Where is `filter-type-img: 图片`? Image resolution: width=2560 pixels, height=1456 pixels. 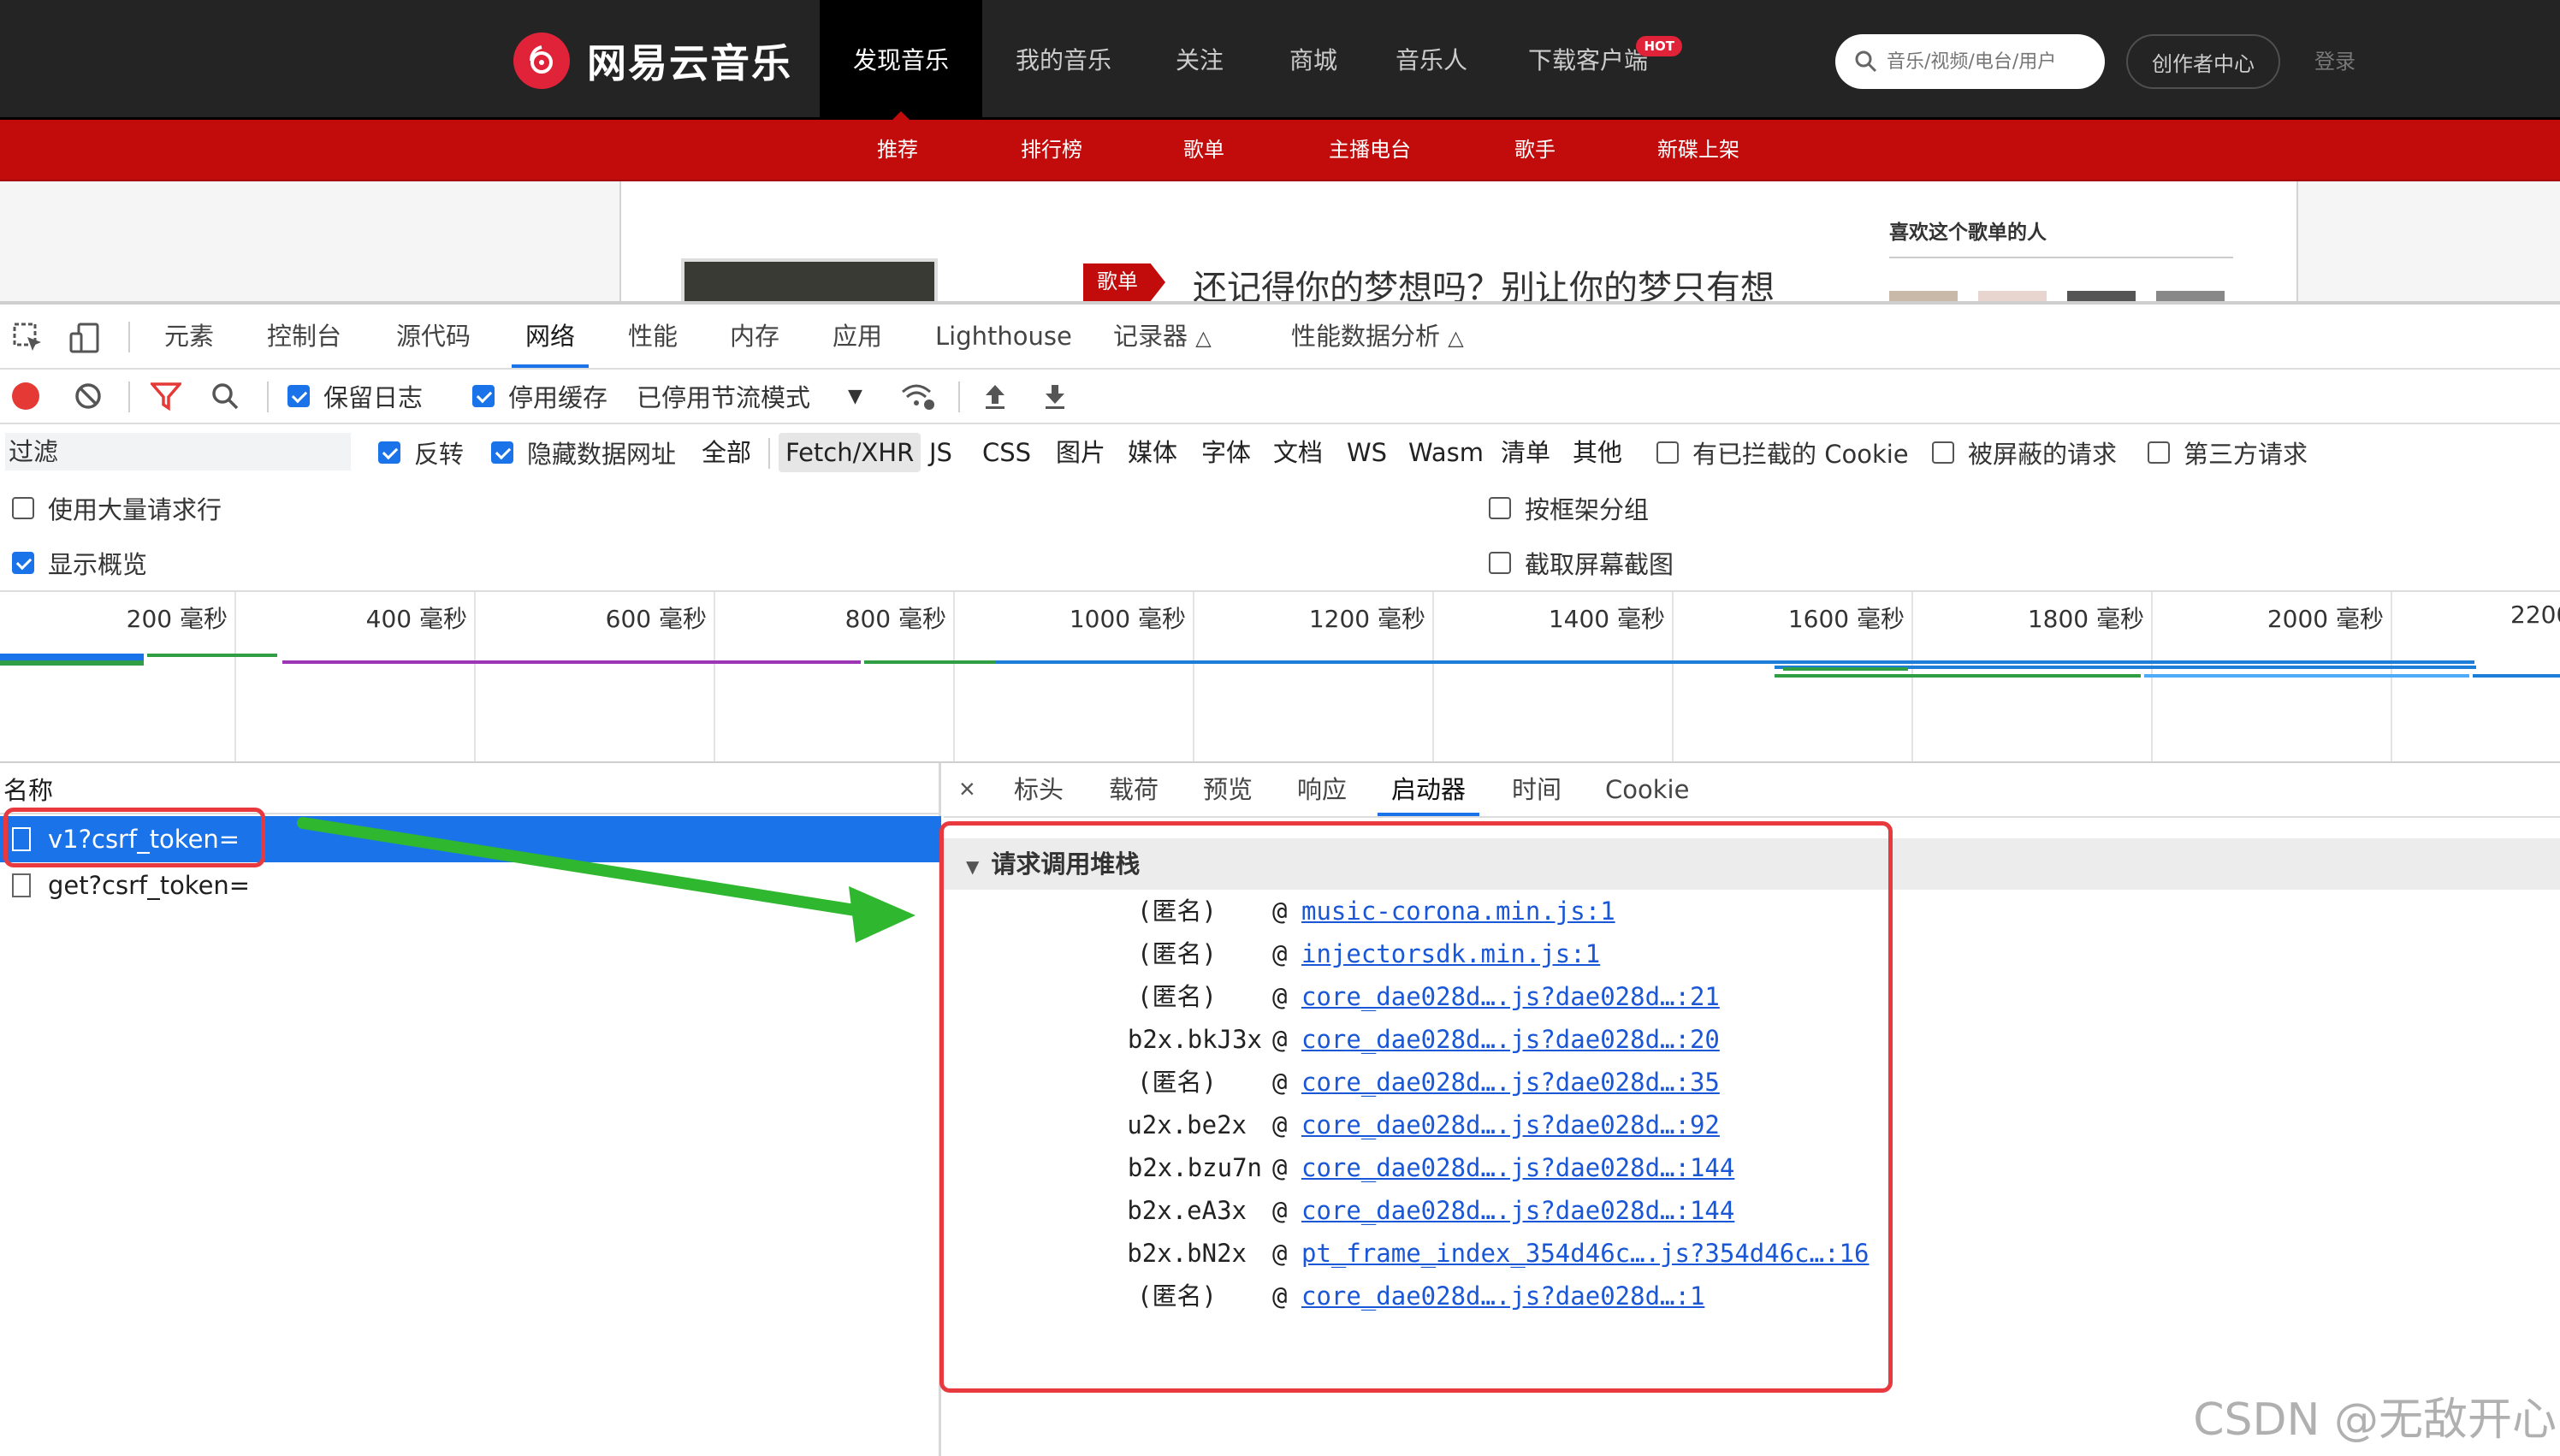 filter-type-img: 图片 is located at coordinates (1080, 452).